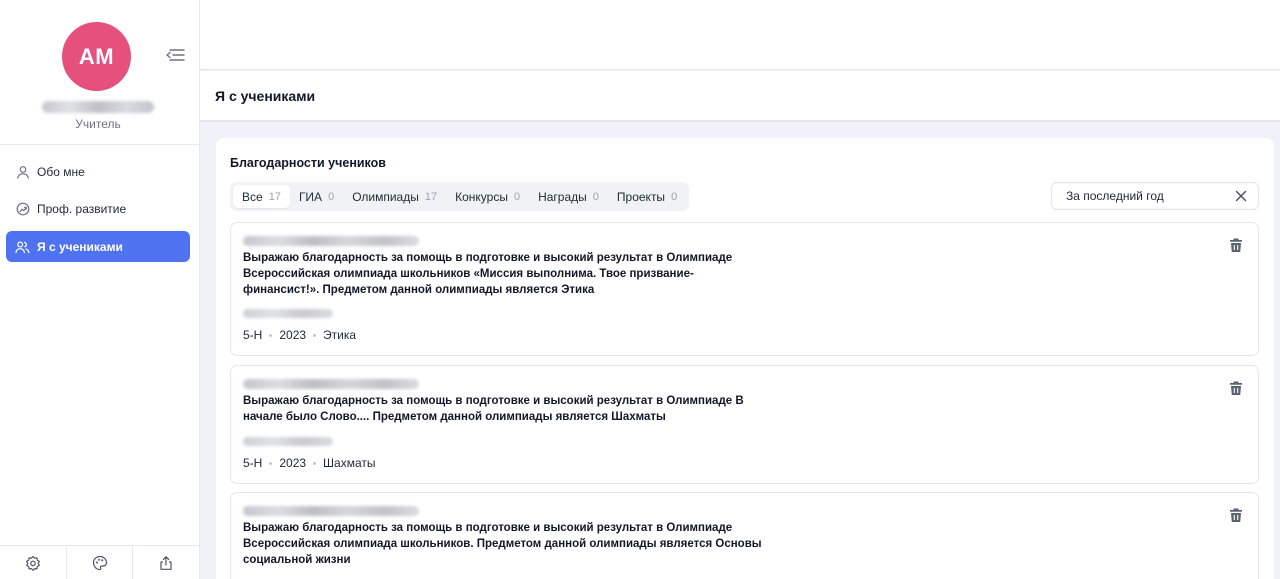 The height and width of the screenshot is (579, 1280). Describe the element at coordinates (385, 196) in the screenshot. I see `tab-label: Олимпиады` at that location.